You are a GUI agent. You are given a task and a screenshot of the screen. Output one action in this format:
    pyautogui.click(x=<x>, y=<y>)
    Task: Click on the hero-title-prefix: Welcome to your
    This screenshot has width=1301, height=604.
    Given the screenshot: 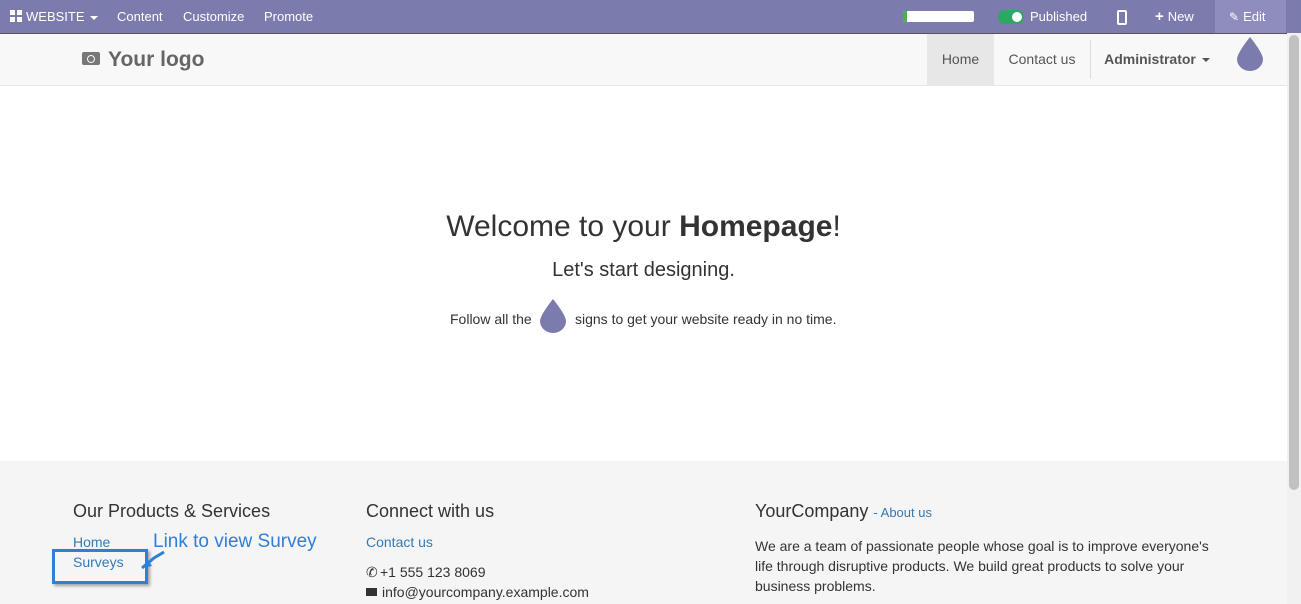 What is the action you would take?
    pyautogui.click(x=563, y=226)
    